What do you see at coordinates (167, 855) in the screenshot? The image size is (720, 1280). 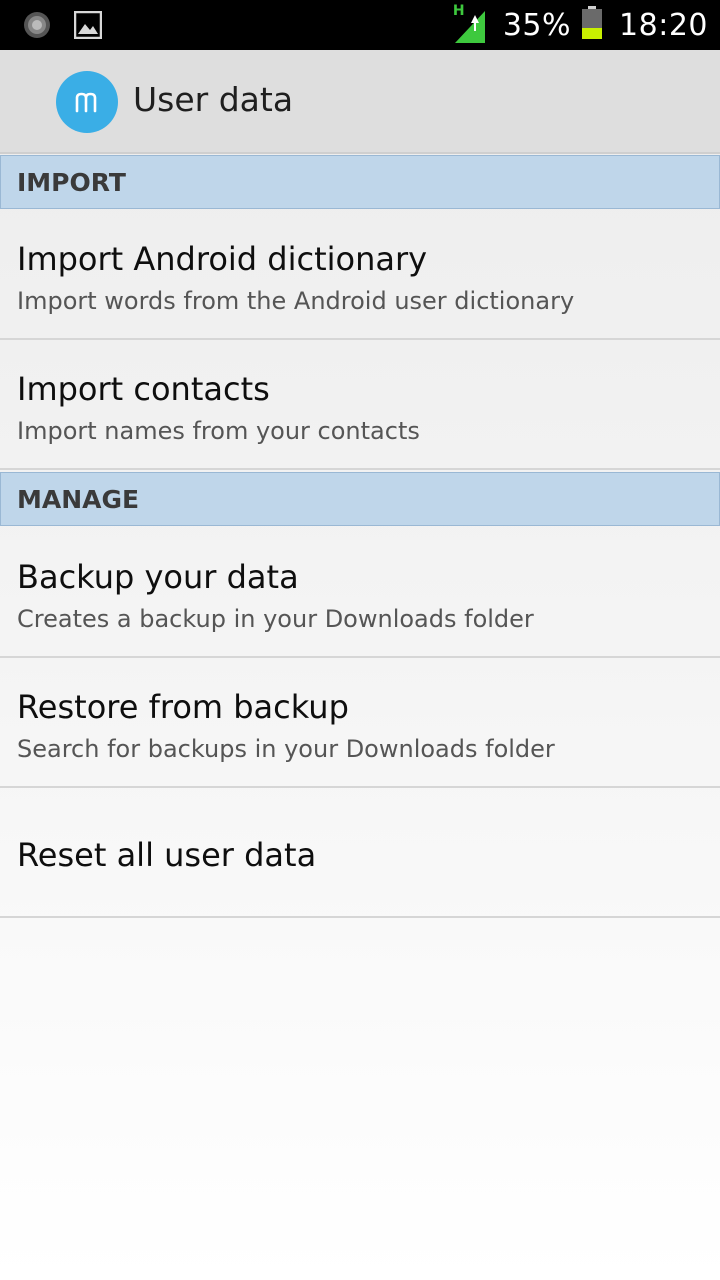 I see `item-title: Reset all user data` at bounding box center [167, 855].